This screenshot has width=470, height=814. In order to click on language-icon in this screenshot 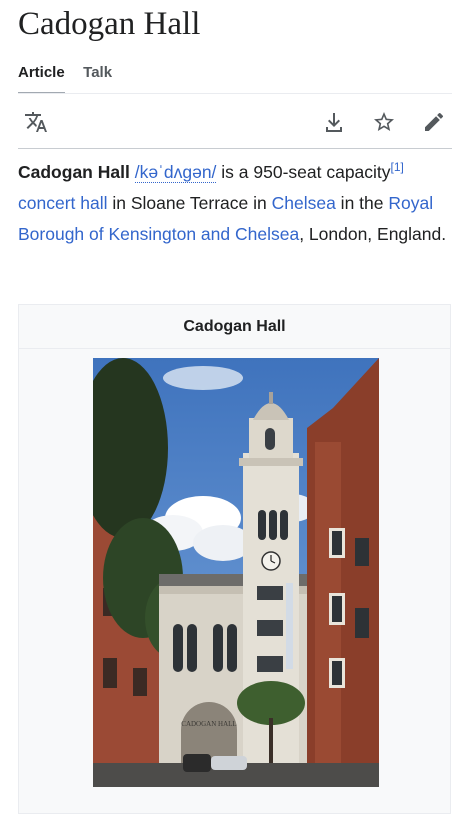, I will do `click(36, 122)`.